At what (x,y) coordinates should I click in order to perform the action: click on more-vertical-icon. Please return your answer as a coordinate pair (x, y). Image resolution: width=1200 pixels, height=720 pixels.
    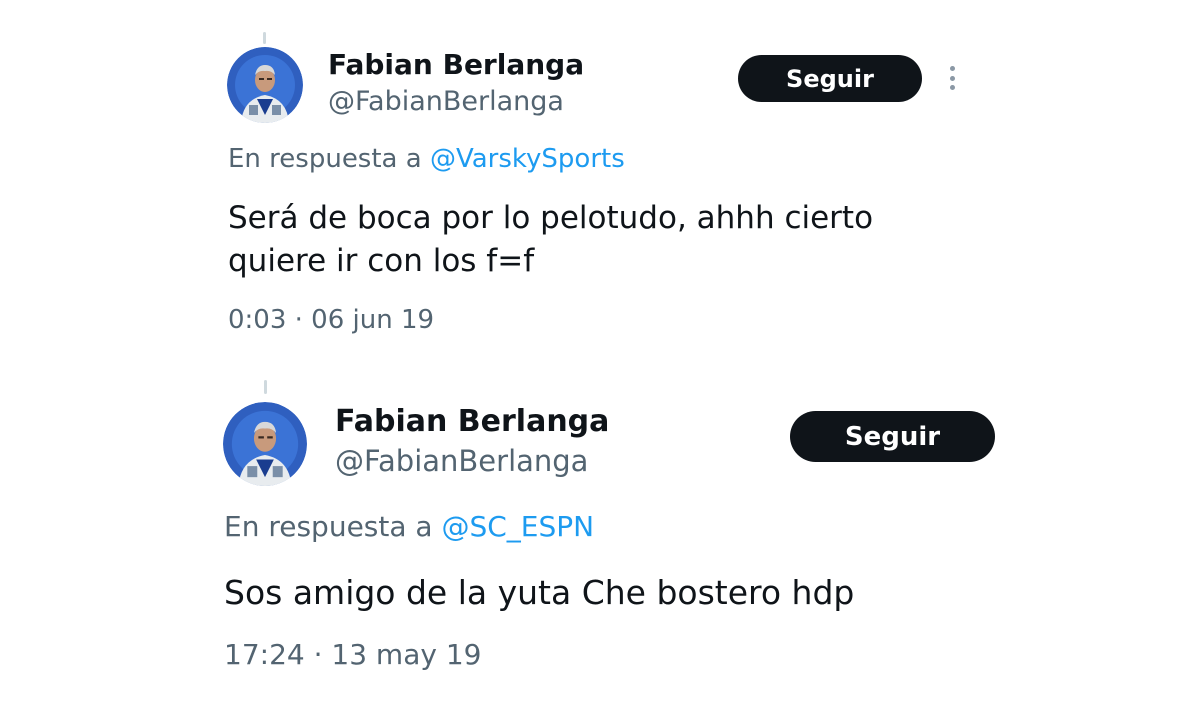
    Looking at the image, I should click on (953, 78).